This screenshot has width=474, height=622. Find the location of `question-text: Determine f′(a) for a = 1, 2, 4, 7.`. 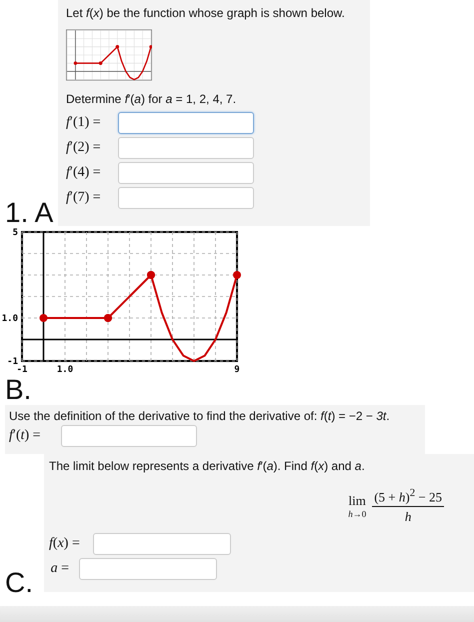

question-text: Determine f′(a) for a = 1, 2, 4, 7. is located at coordinates (152, 99).